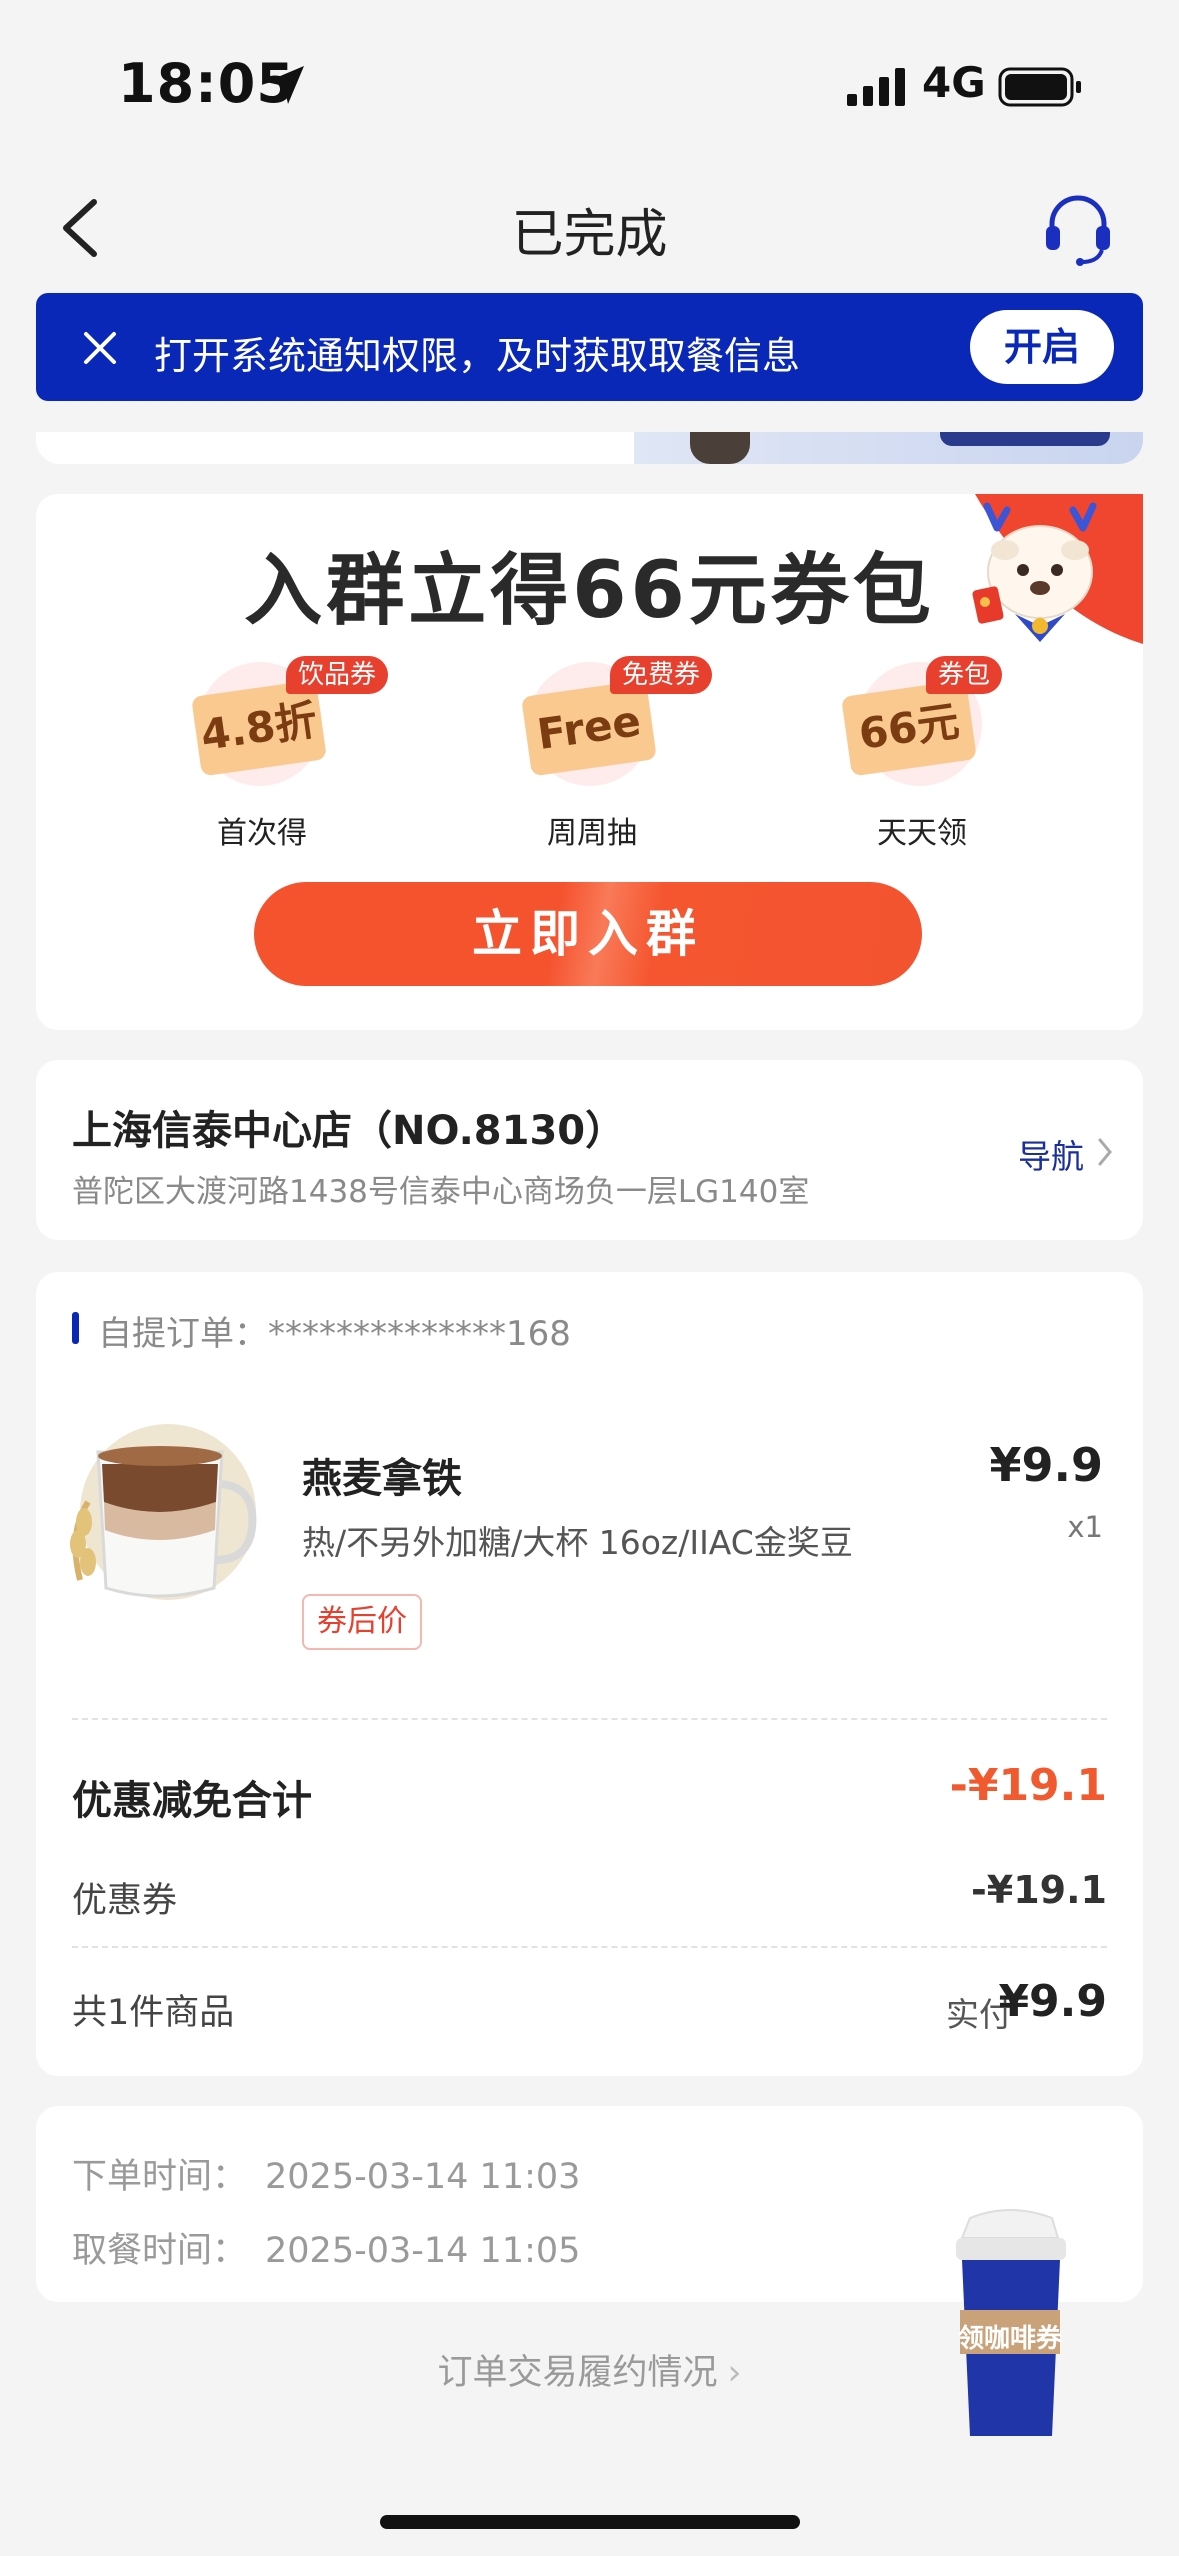  What do you see at coordinates (477, 356) in the screenshot?
I see `notice-text: 打开系统通知权限，及时获取取餐信息` at bounding box center [477, 356].